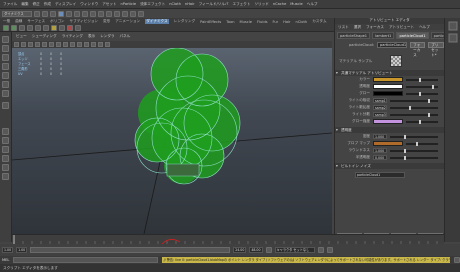 Image resolution: width=460 pixels, height=272 pixels. What do you see at coordinates (18, 21) in the screenshot?
I see `shelf-tab: 曲線` at bounding box center [18, 21].